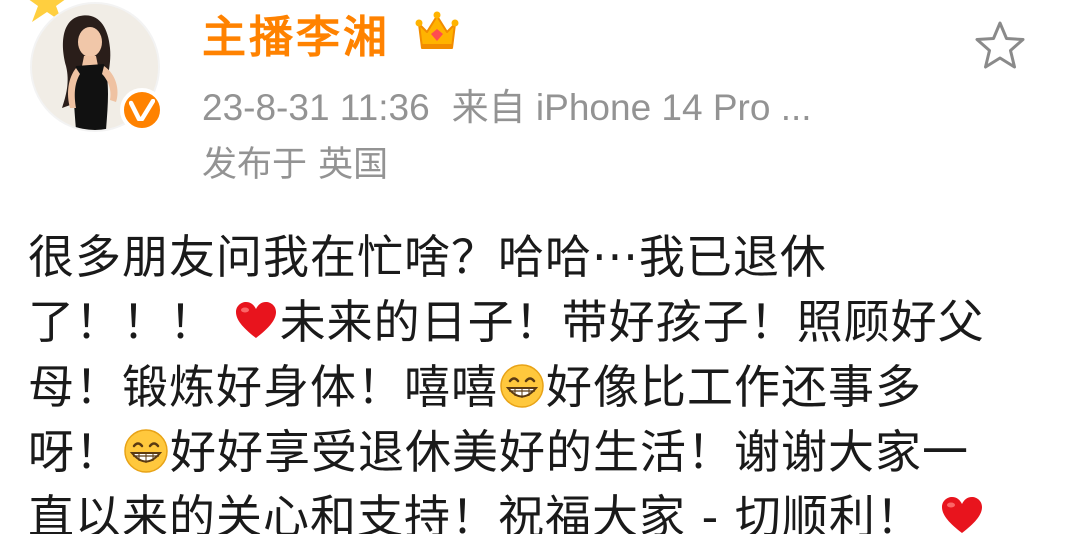 Image resolution: width=1068 pixels, height=534 pixels. I want to click on post-line-5: 直以来的关心和支持！祝福大家 - 切顺利！, so click(548, 509).